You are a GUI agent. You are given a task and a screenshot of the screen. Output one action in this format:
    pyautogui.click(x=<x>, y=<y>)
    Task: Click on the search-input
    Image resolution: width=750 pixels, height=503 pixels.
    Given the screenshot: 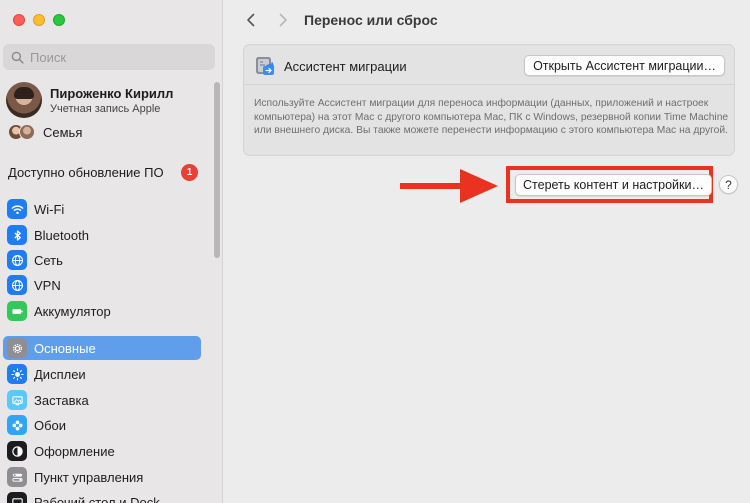 What is the action you would take?
    pyautogui.click(x=120, y=57)
    